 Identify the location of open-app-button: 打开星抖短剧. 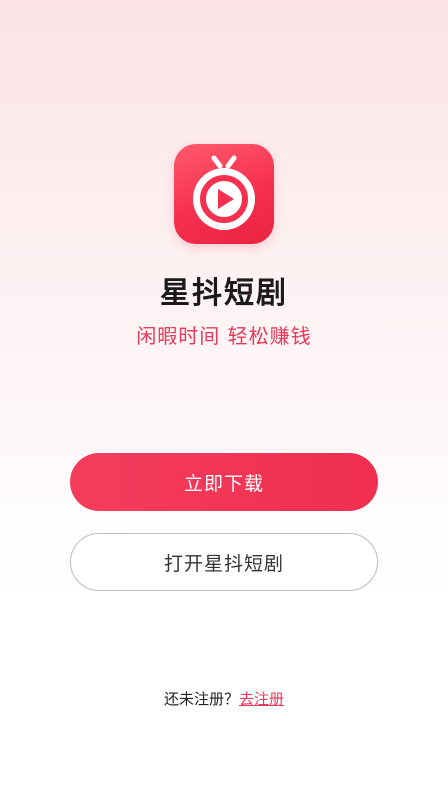
(224, 562).